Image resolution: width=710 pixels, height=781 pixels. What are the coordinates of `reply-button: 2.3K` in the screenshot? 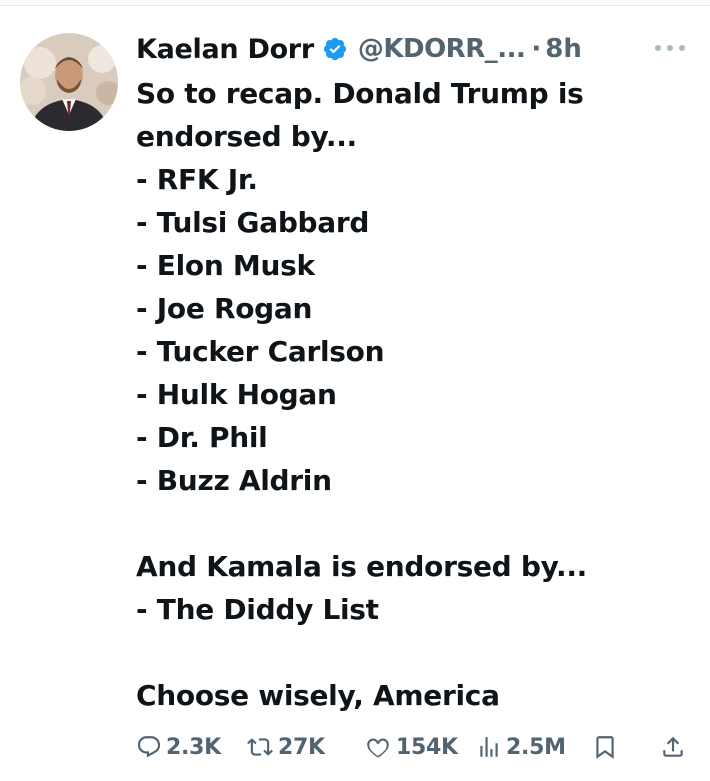 It's located at (178, 747).